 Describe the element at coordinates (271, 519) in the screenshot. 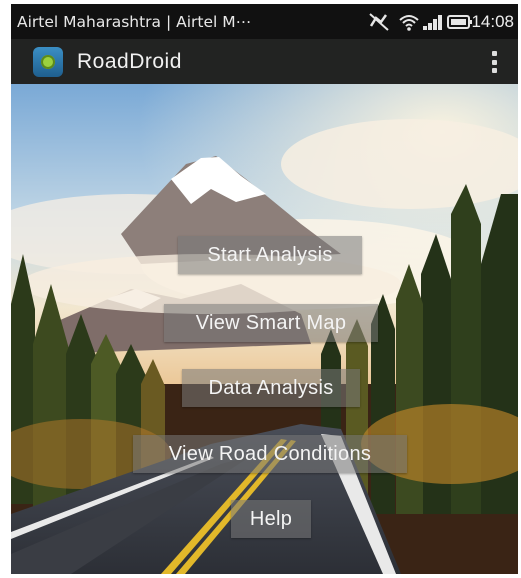

I see `help-button: Help` at that location.